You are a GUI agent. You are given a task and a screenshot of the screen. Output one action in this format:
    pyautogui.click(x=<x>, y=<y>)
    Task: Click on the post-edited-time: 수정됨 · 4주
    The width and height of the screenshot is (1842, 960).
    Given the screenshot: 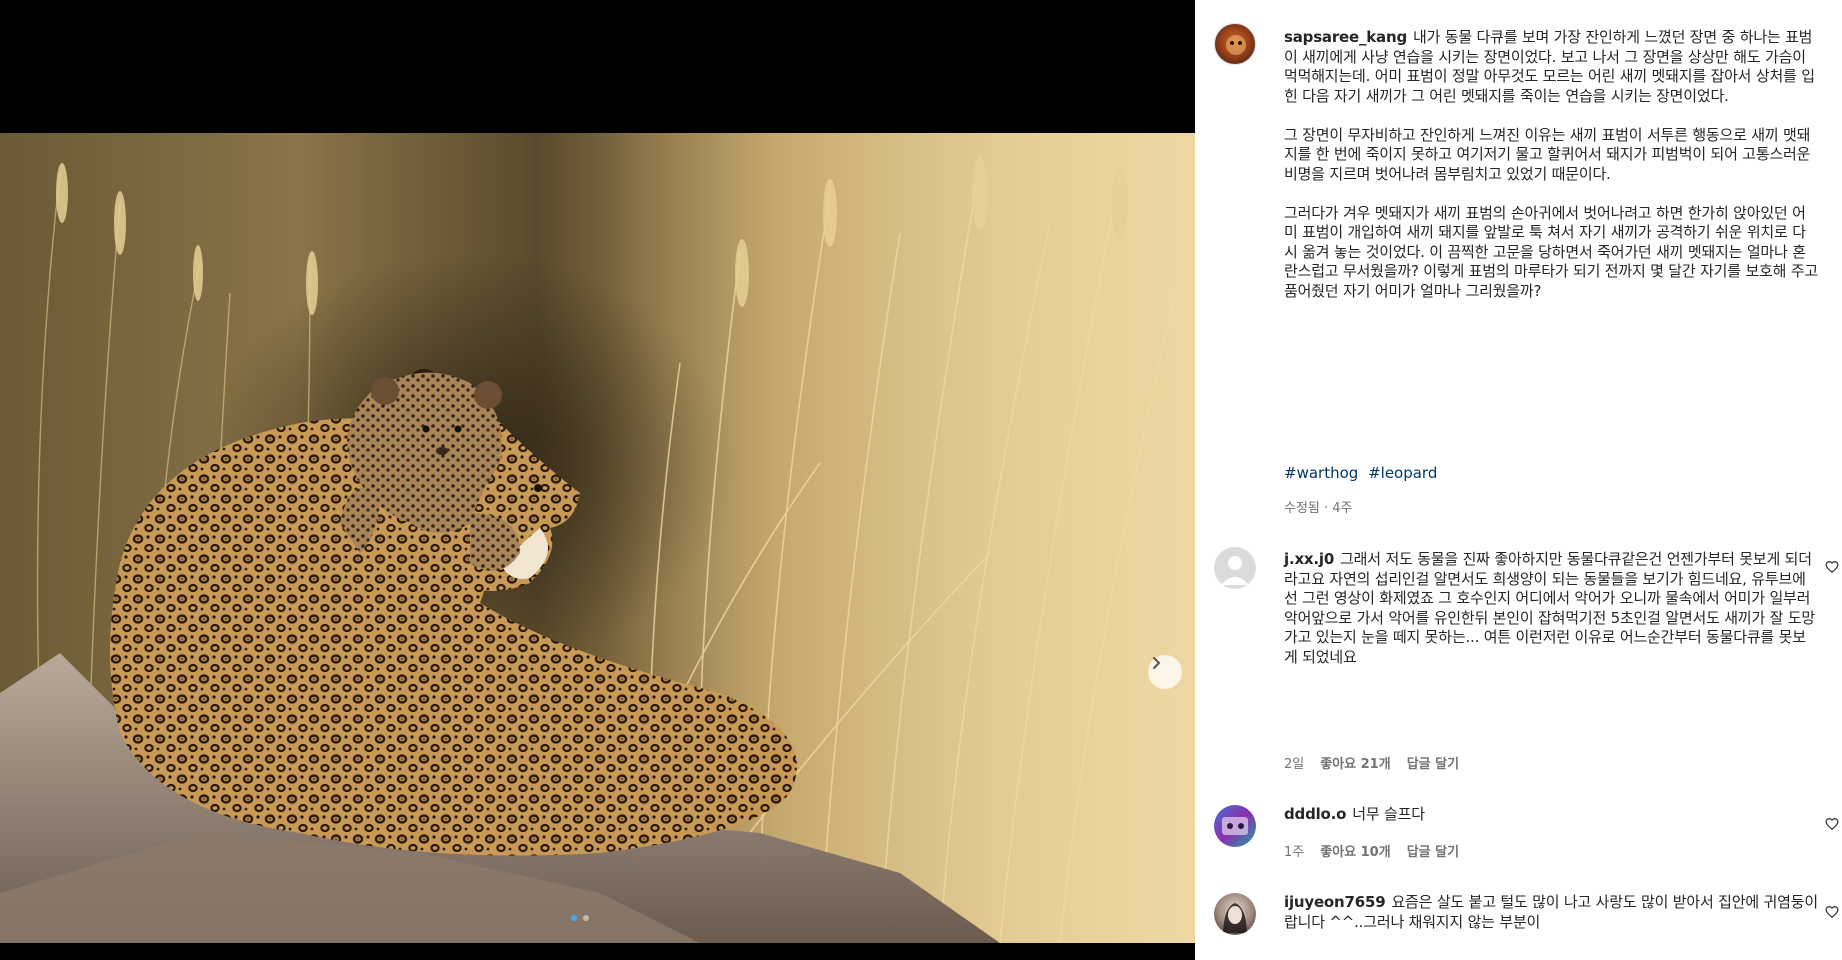 What is the action you would take?
    pyautogui.click(x=1318, y=508)
    